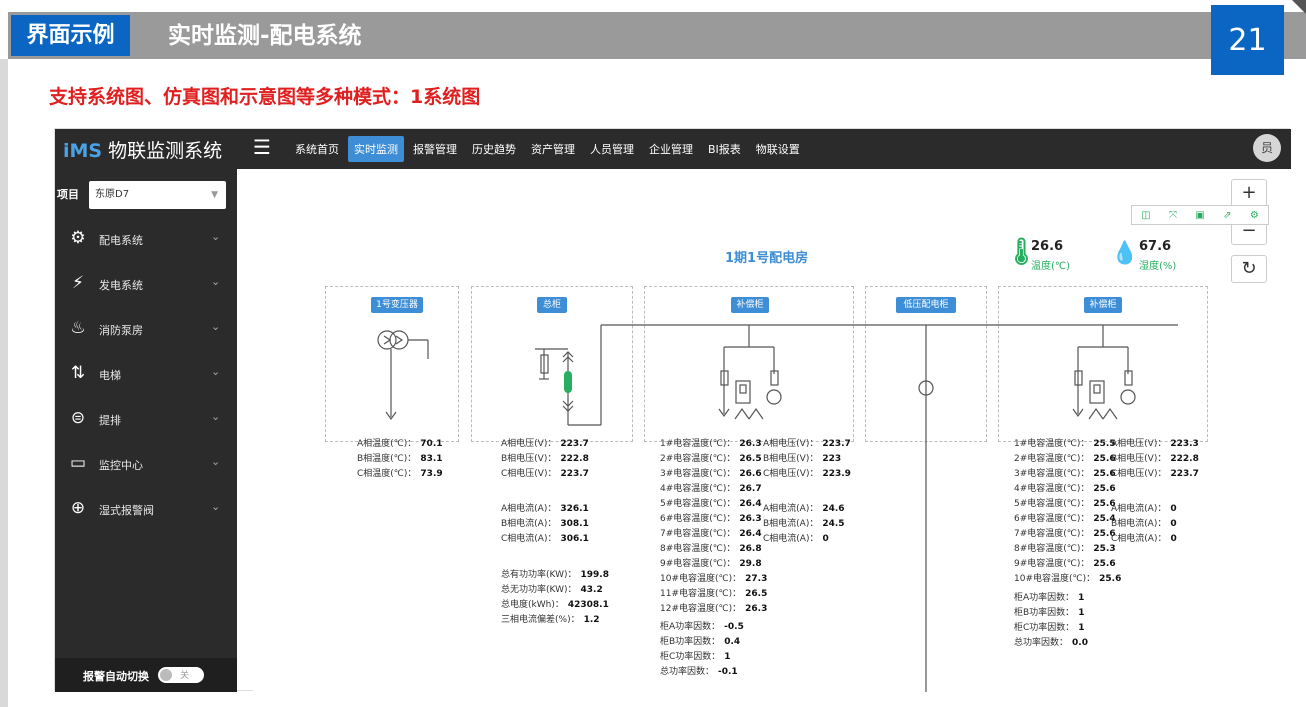 This screenshot has width=1306, height=707. I want to click on project-selector: 项目 东原D7 ▼, so click(146, 193).